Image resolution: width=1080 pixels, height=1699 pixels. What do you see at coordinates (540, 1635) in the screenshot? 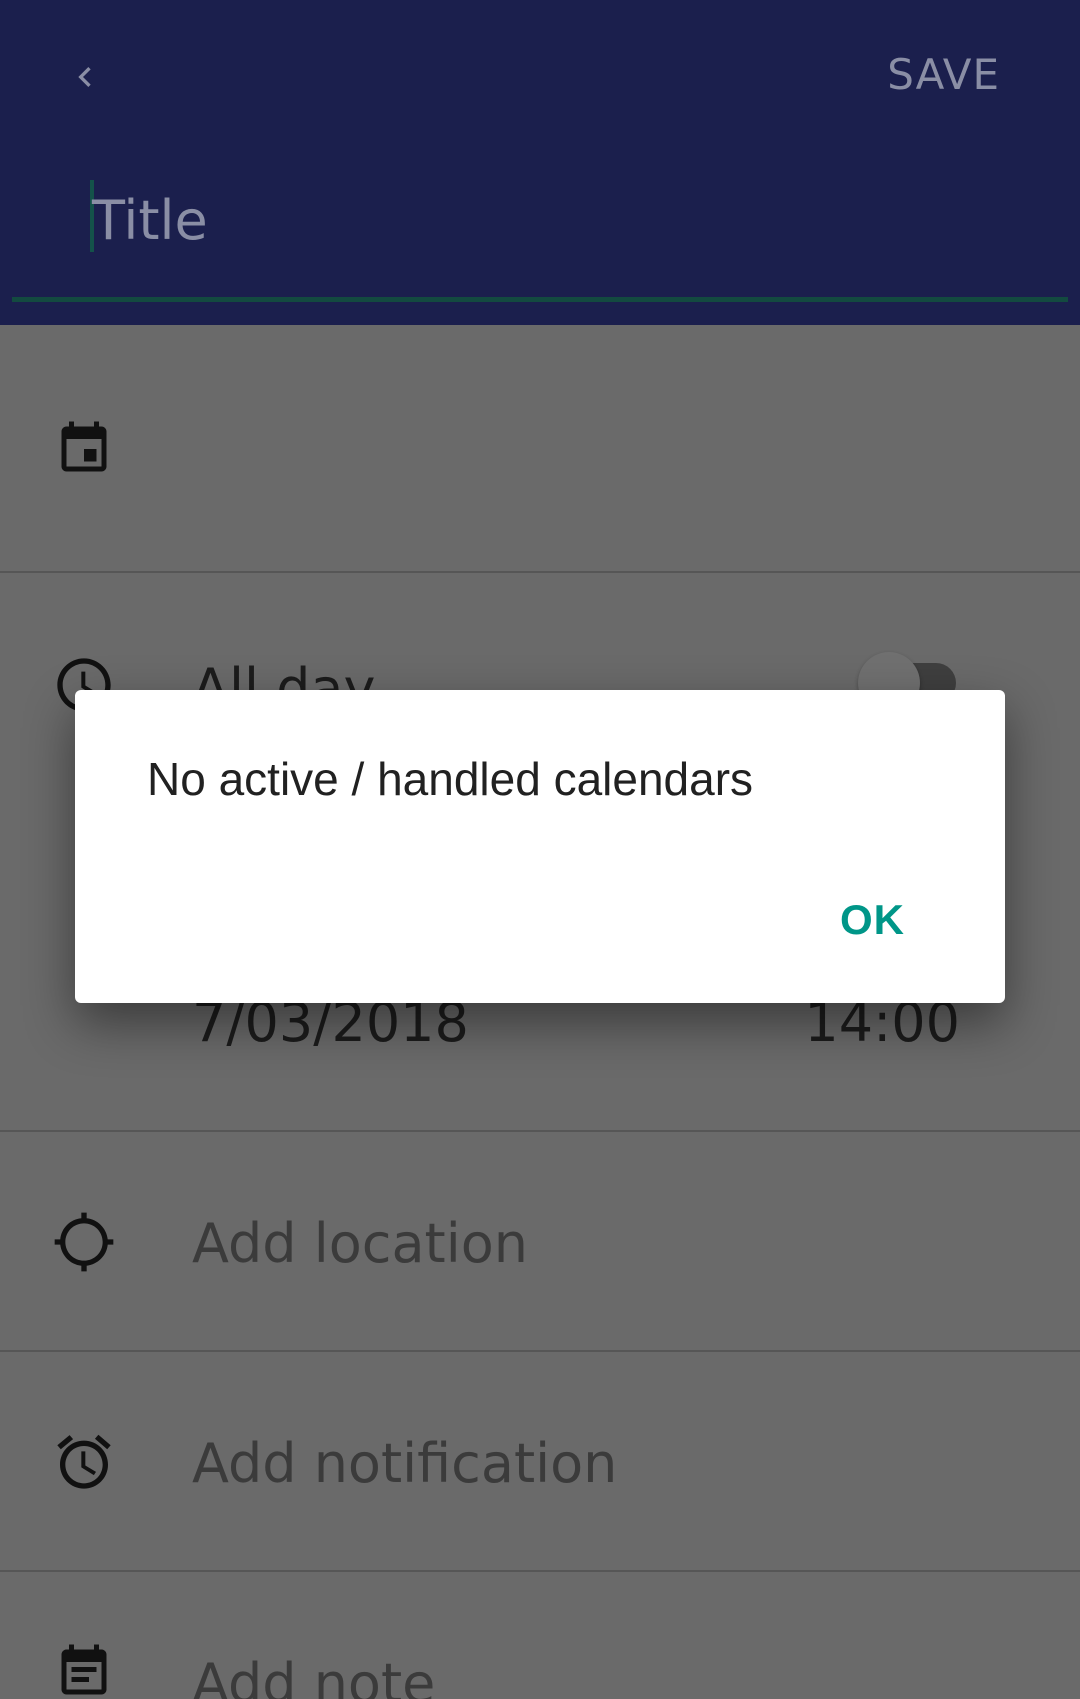
I see `note-row: Add note` at bounding box center [540, 1635].